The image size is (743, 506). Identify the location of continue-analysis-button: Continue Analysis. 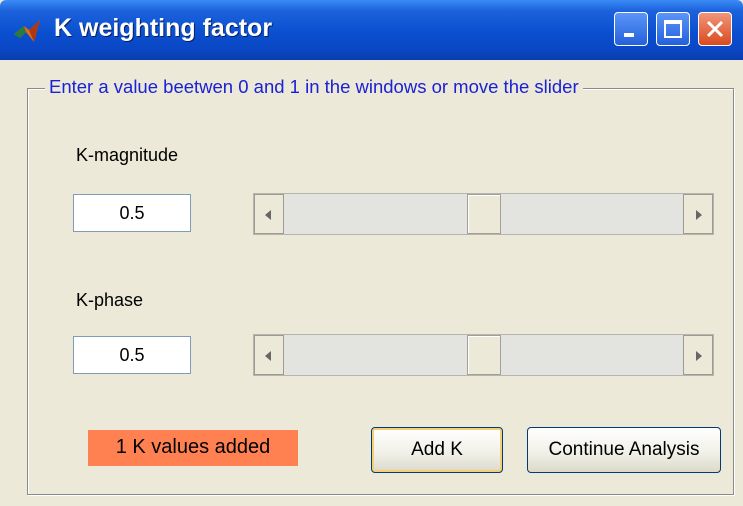
(624, 450).